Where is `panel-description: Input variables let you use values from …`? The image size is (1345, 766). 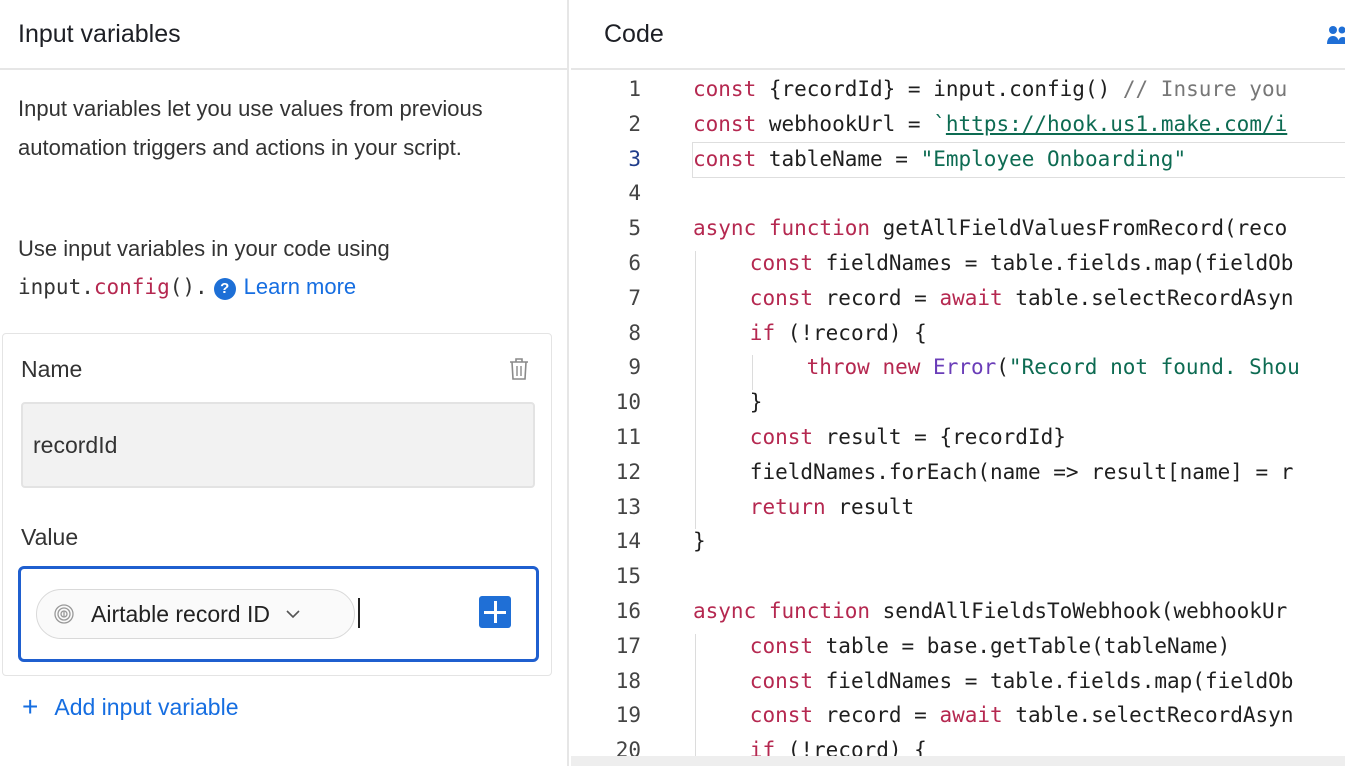 panel-description: Input variables let you use values from … is located at coordinates (250, 128).